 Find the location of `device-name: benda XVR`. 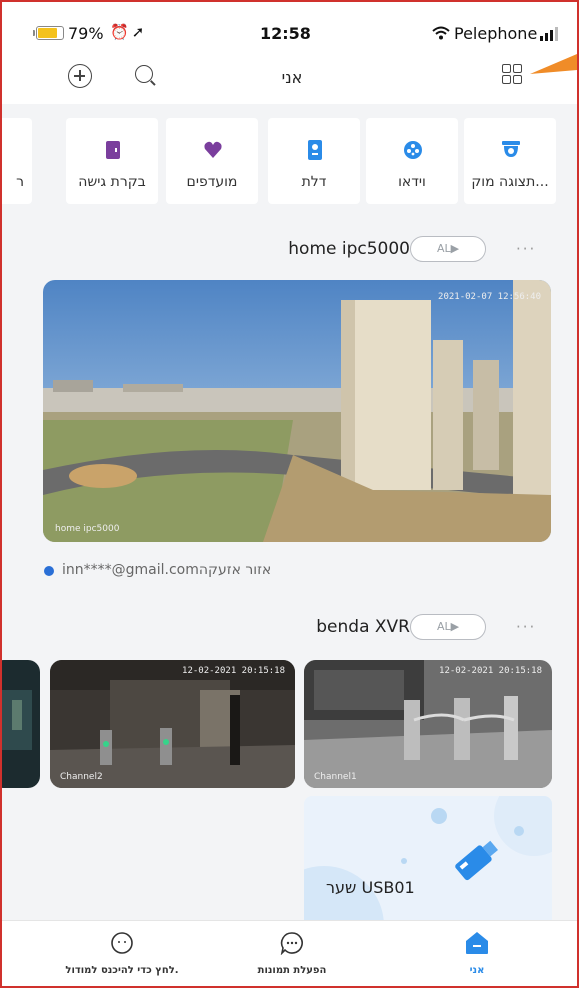

device-name: benda XVR is located at coordinates (363, 627).